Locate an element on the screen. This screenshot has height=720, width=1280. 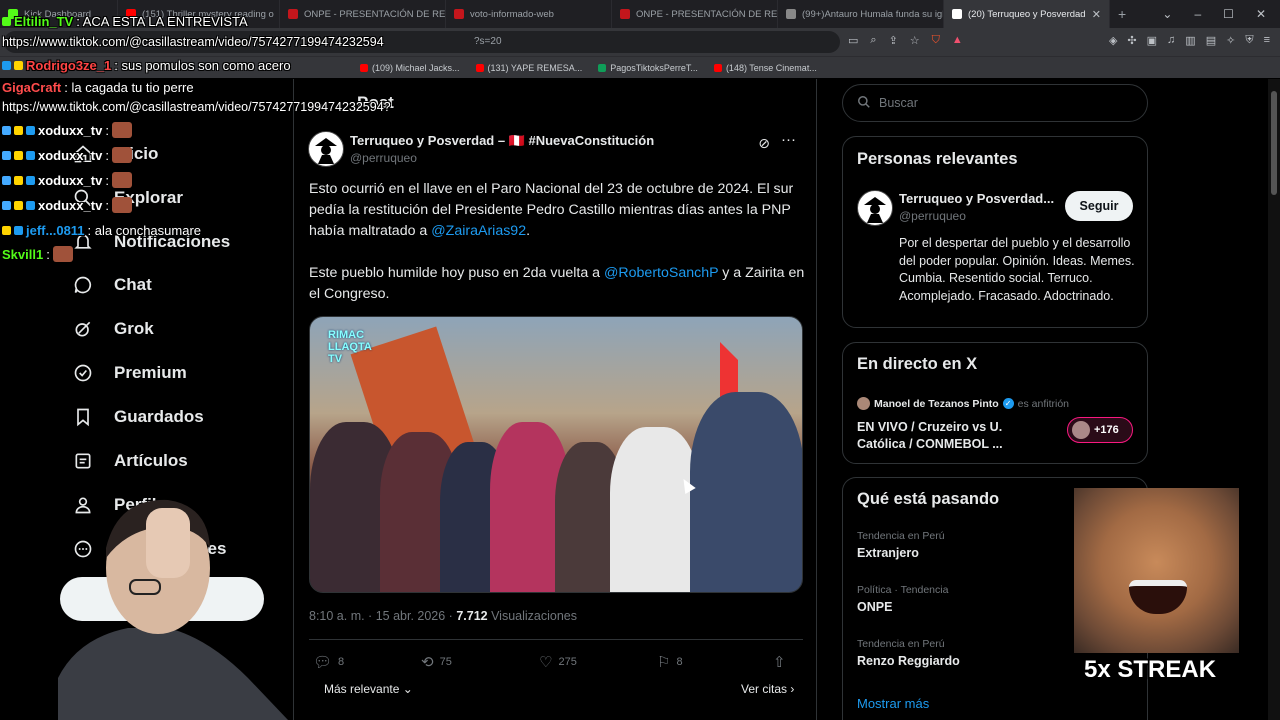
person-figure is located at coordinates (746, 492).